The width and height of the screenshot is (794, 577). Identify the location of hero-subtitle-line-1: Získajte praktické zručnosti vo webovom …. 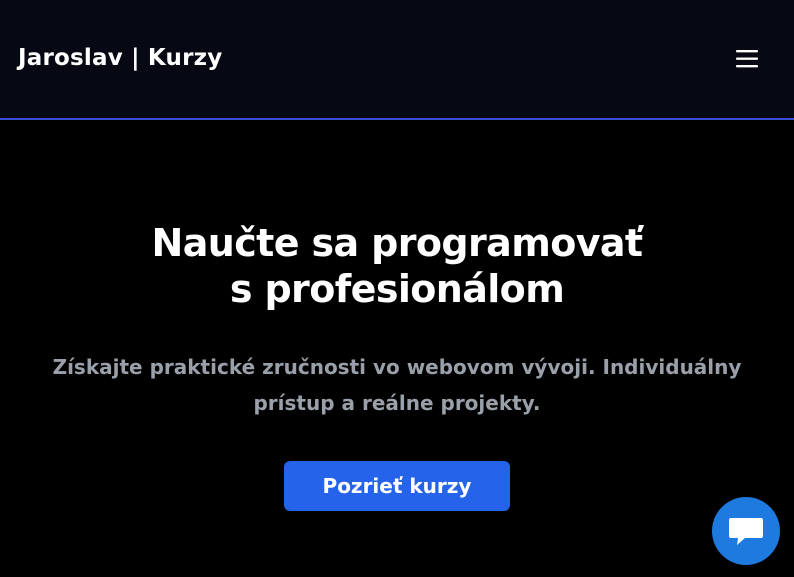
(397, 367).